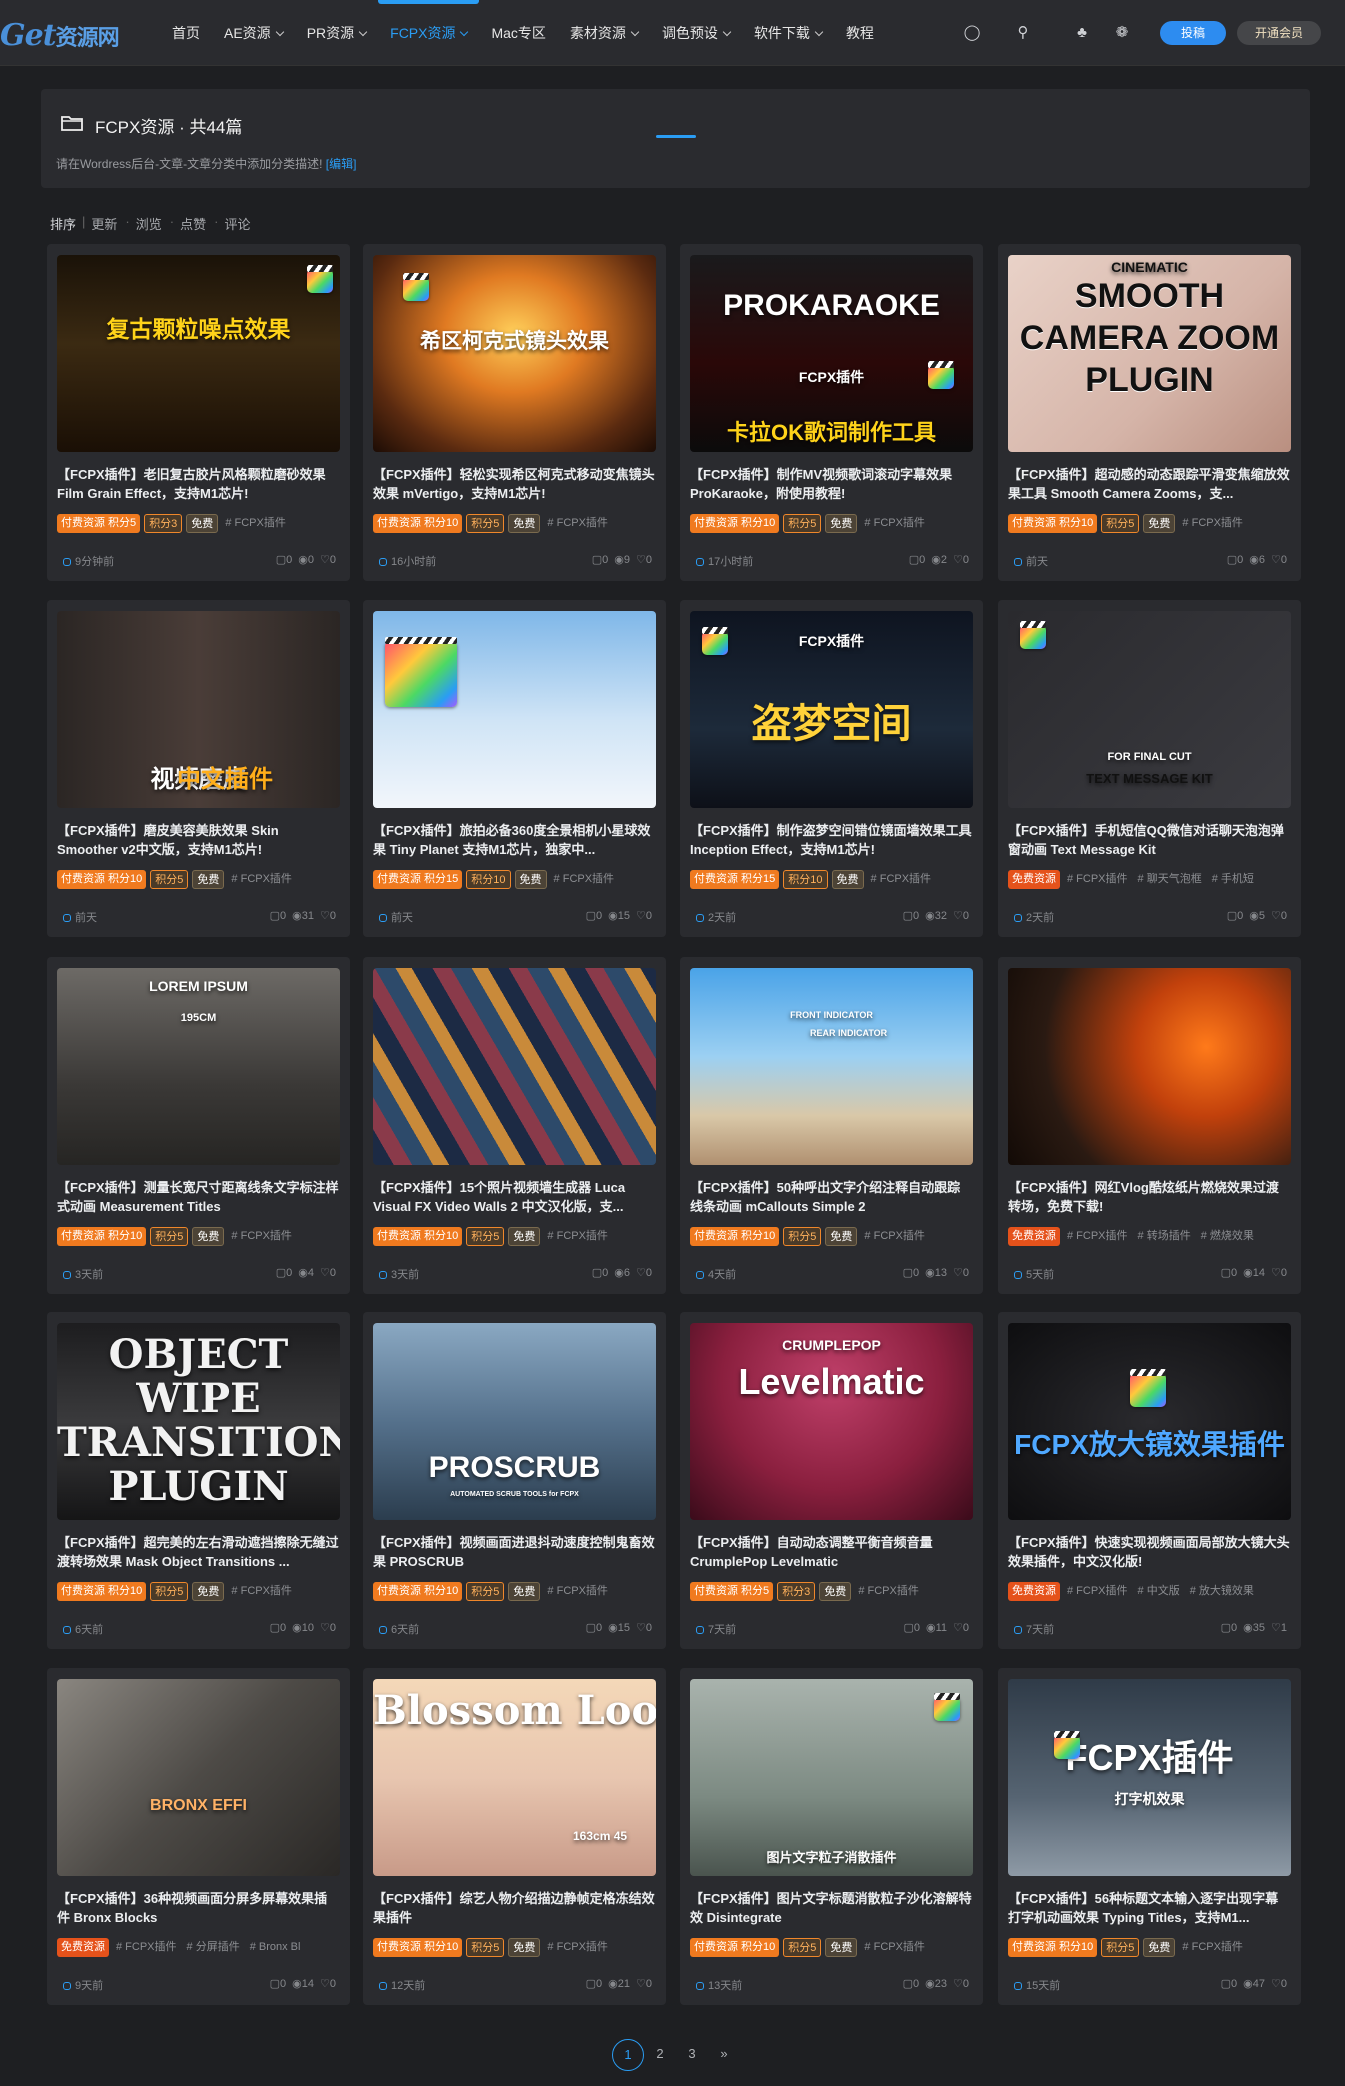 This screenshot has width=1345, height=2086. Describe the element at coordinates (275, 1947) in the screenshot. I see `tag-link: # Bronx Bl` at that location.